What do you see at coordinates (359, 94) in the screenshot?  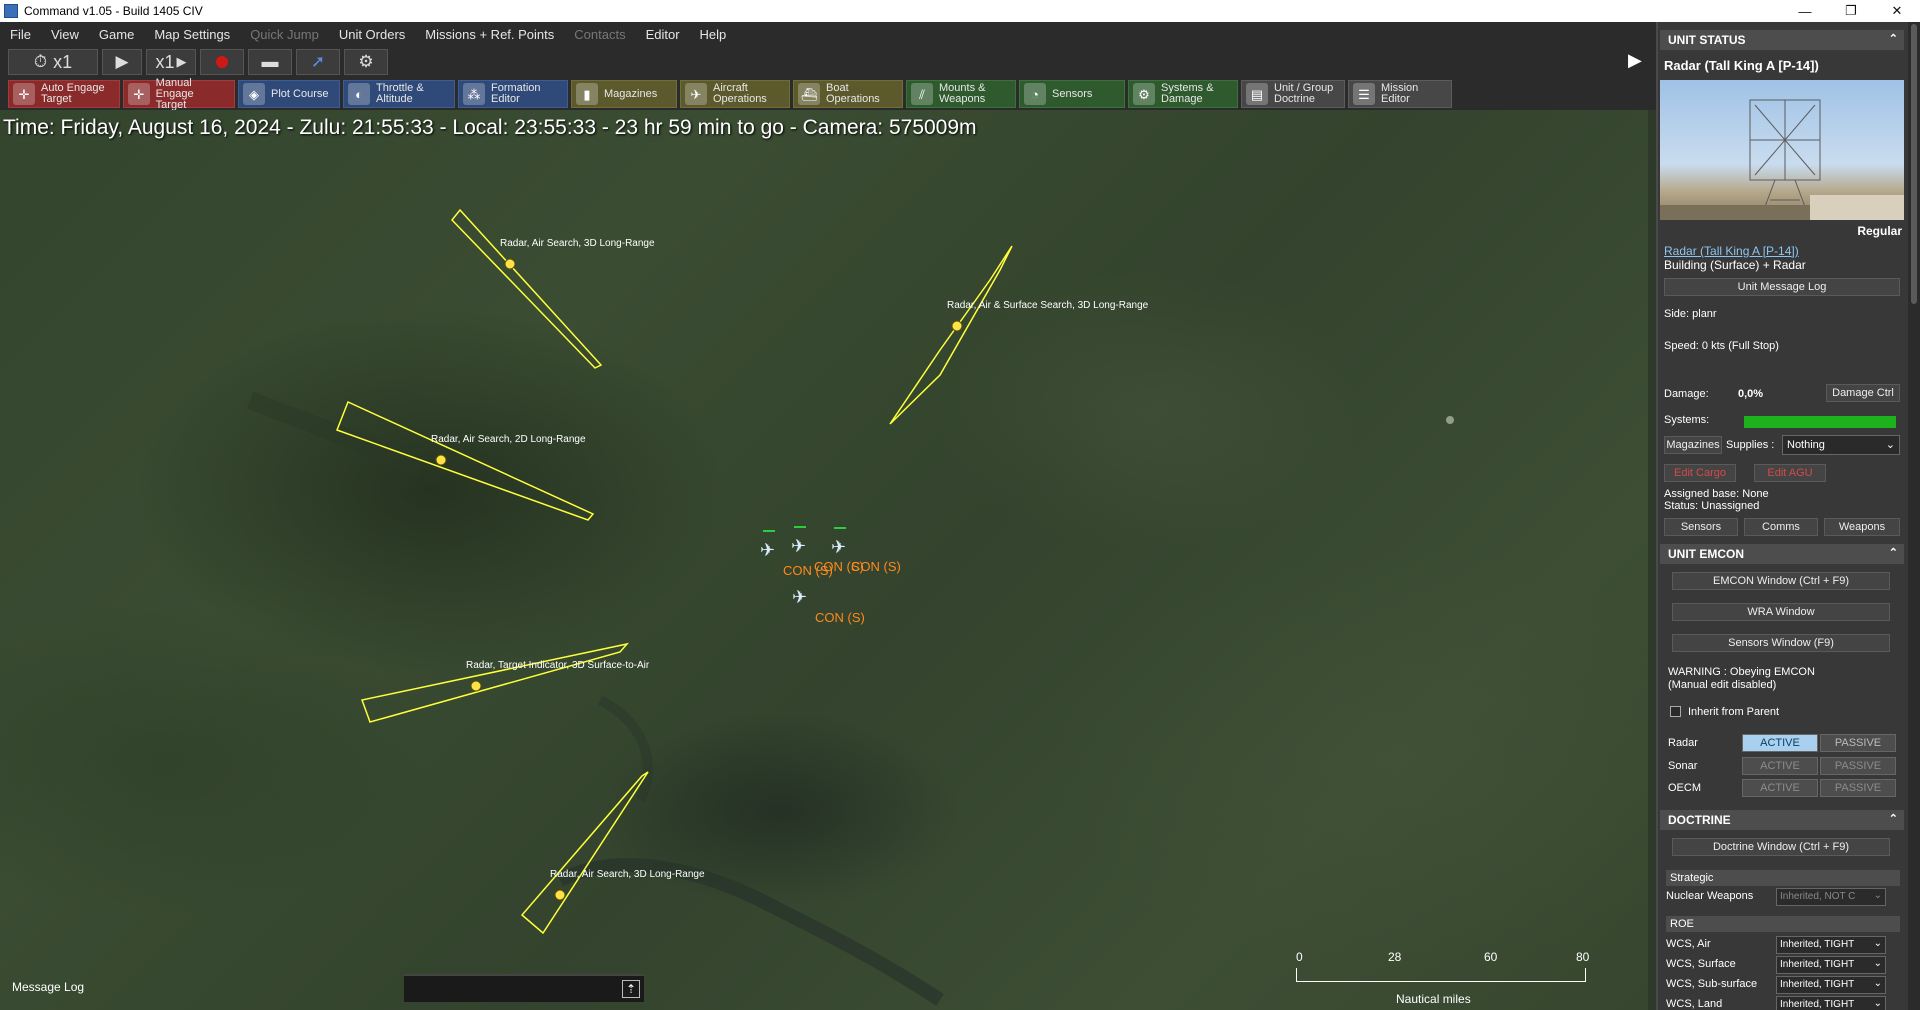 I see `throttle-icon: ◐` at bounding box center [359, 94].